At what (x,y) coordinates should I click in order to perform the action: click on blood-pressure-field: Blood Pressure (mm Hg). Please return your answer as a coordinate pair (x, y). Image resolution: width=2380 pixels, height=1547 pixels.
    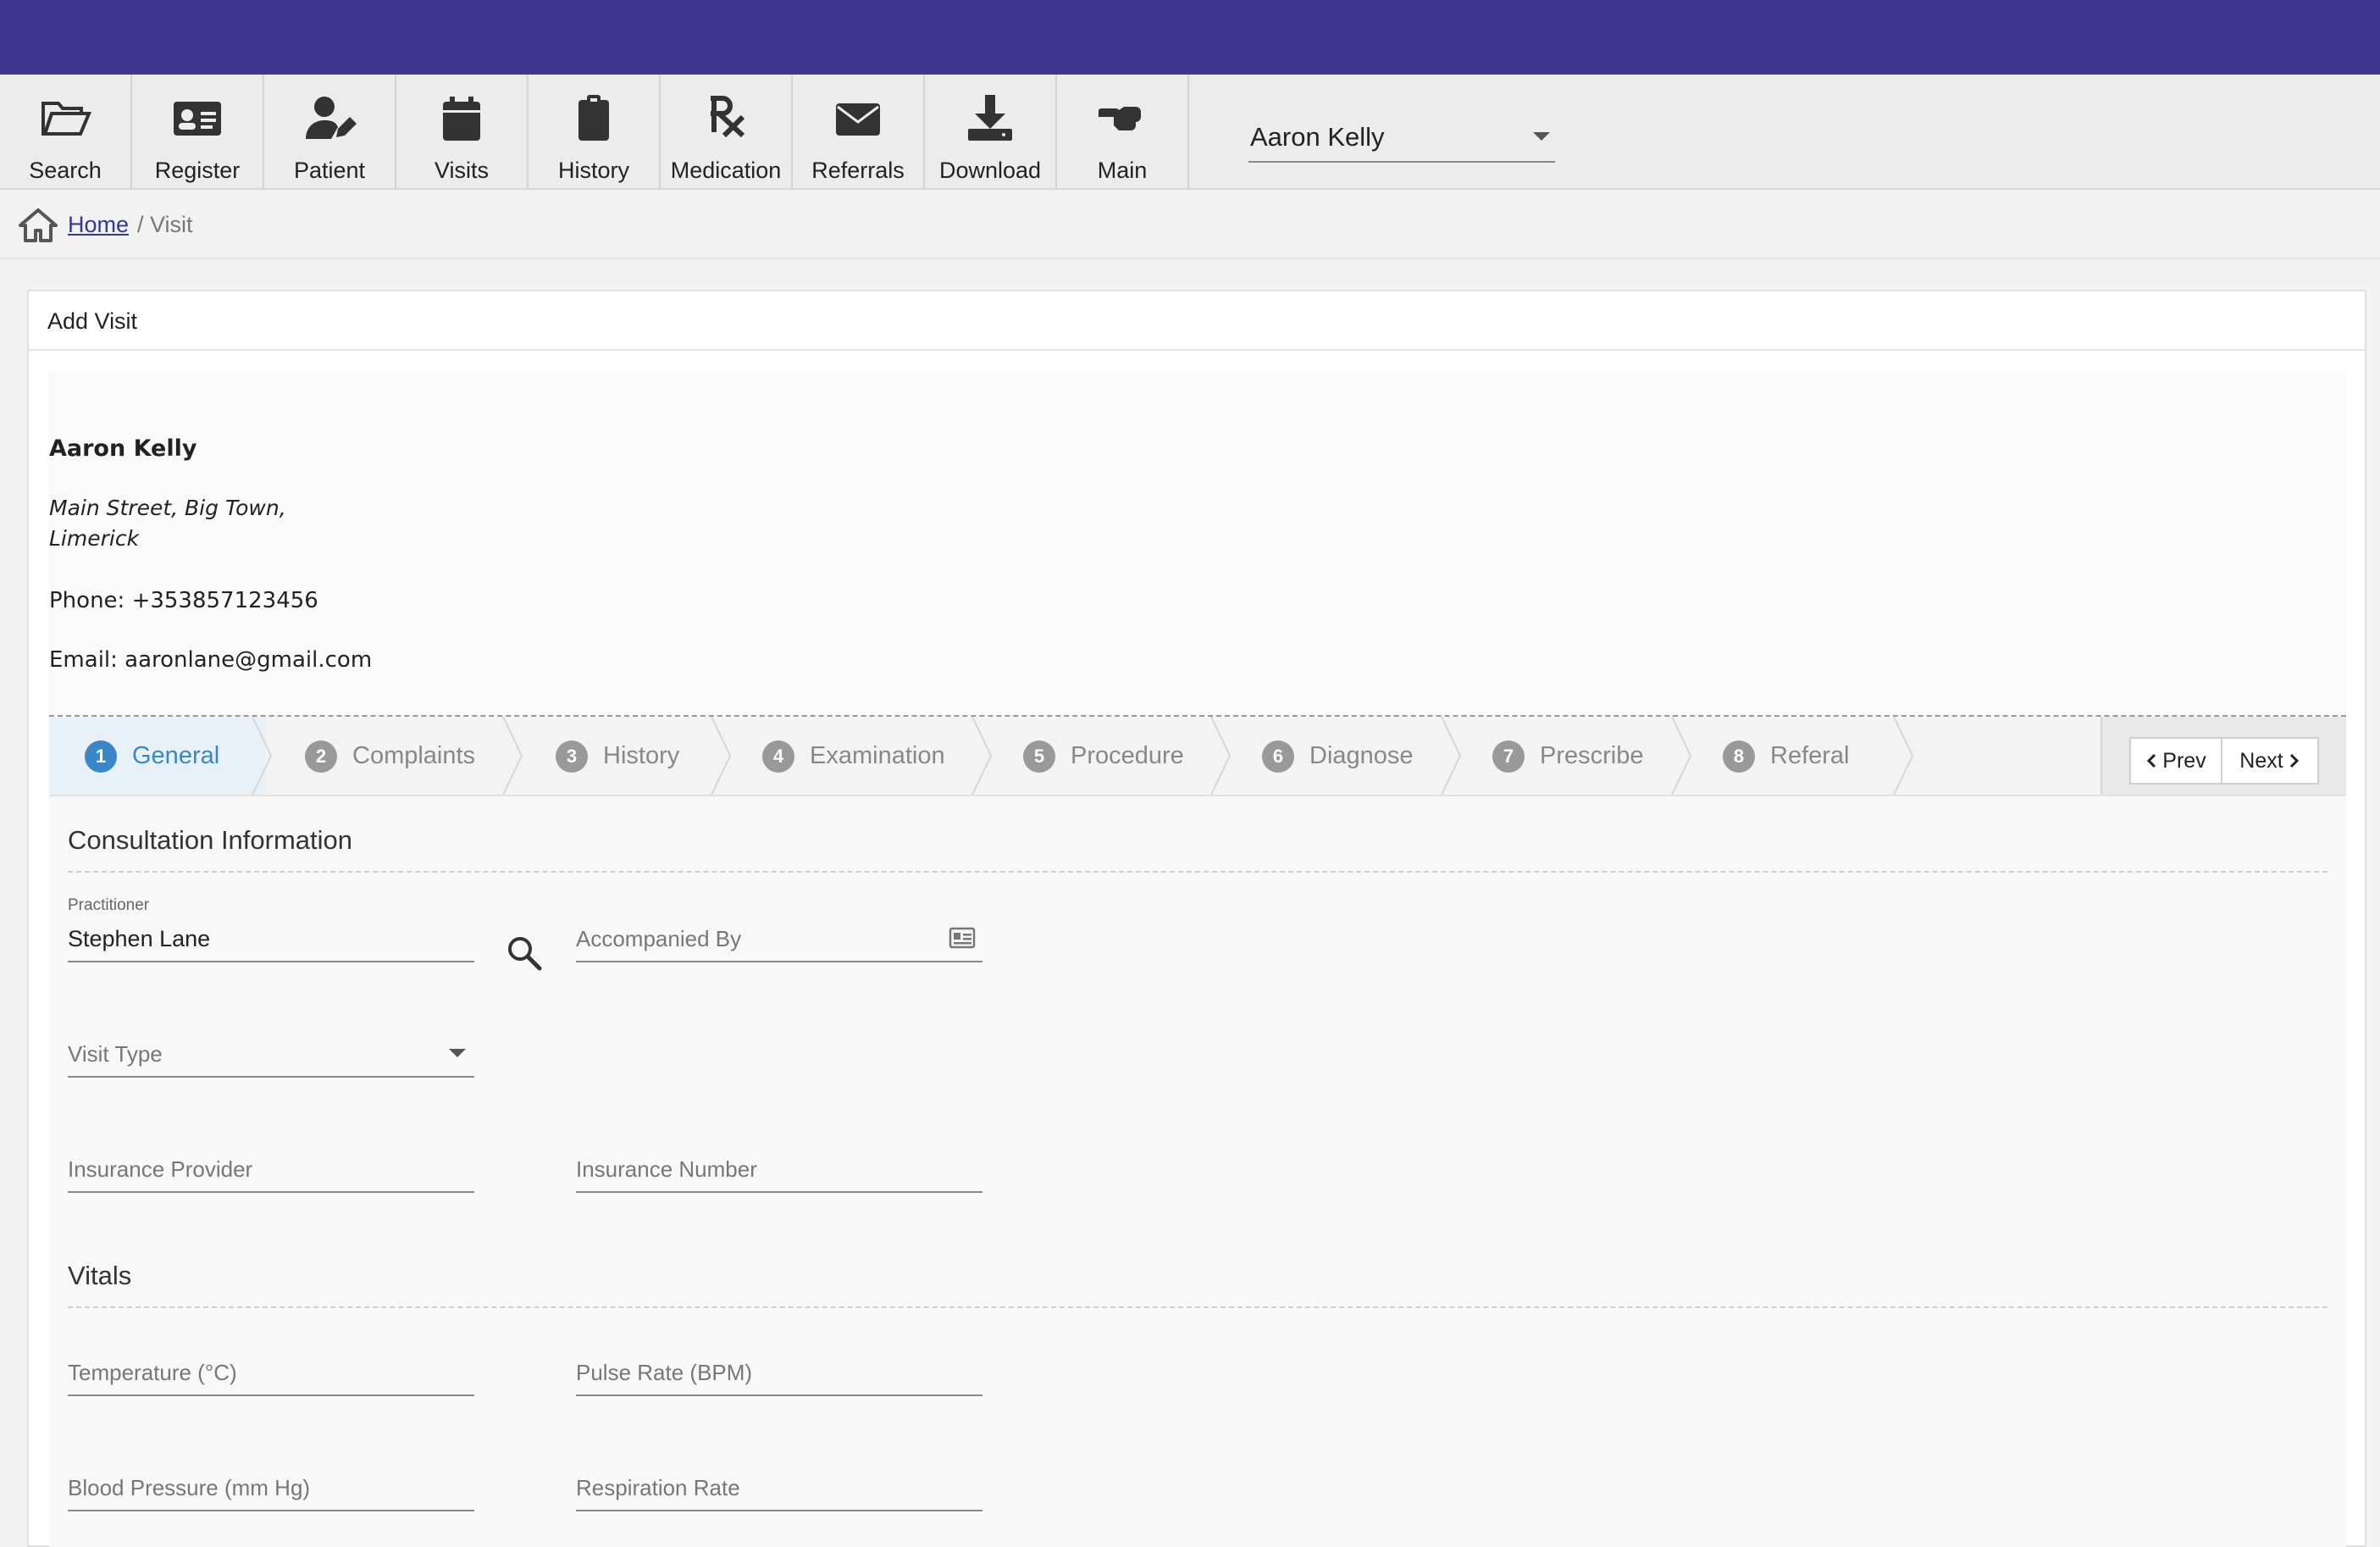
    Looking at the image, I should click on (271, 1486).